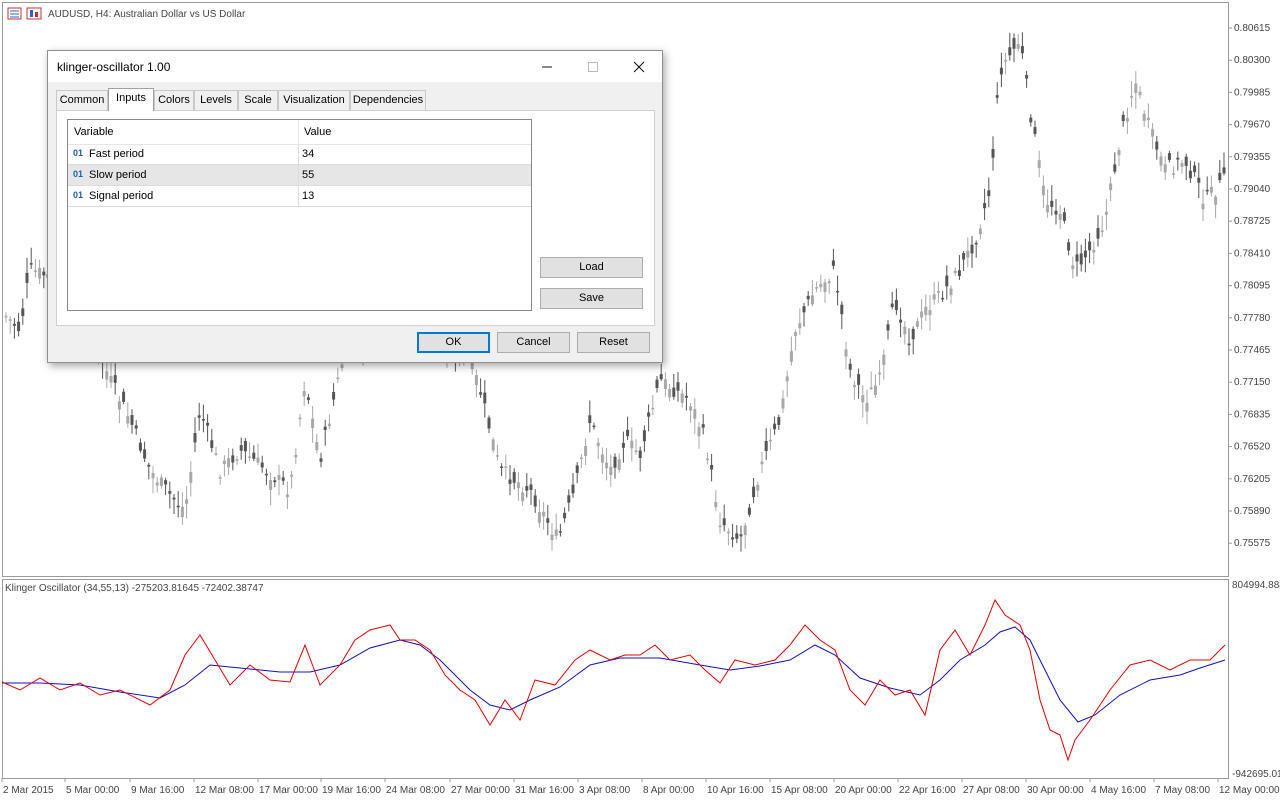 The image size is (1280, 800). What do you see at coordinates (1252, 253) in the screenshot?
I see `price-label: 0.78410` at bounding box center [1252, 253].